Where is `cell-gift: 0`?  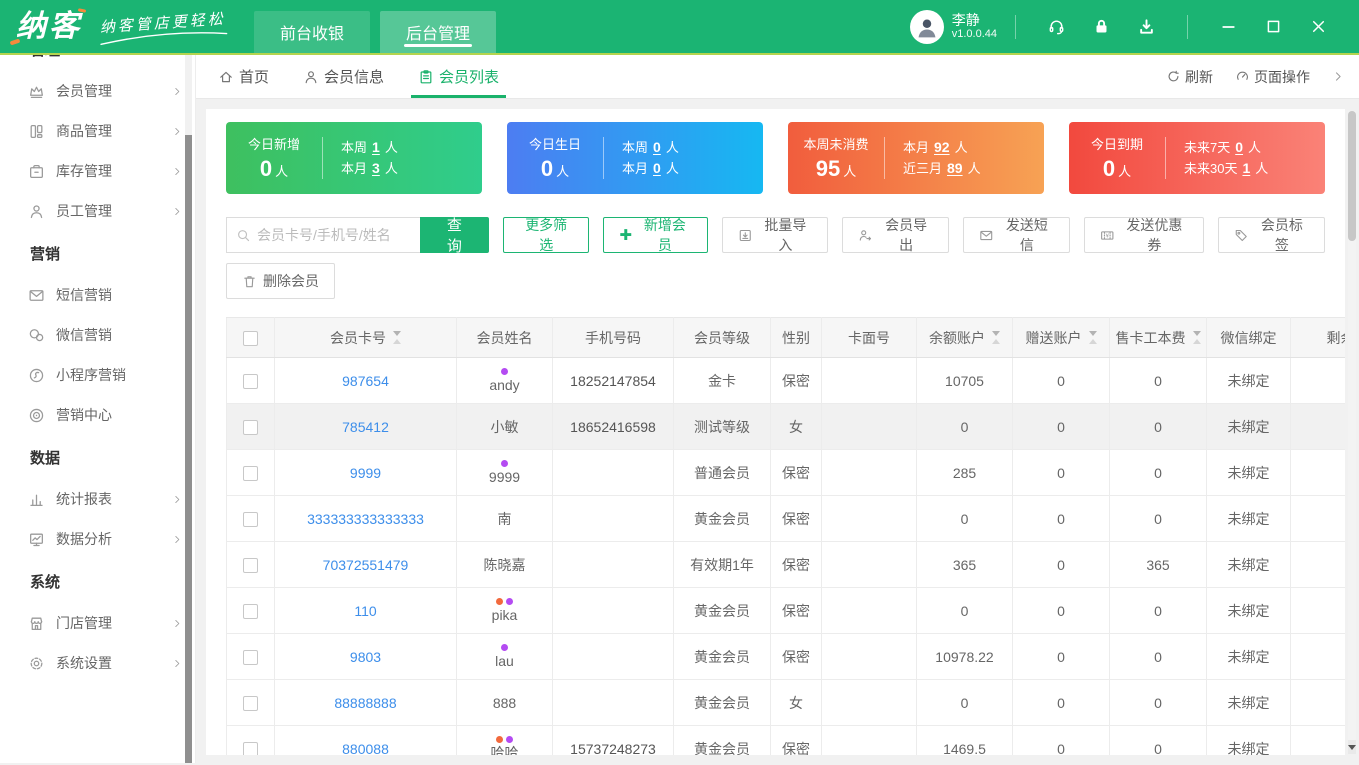
cell-gift: 0 is located at coordinates (1061, 564).